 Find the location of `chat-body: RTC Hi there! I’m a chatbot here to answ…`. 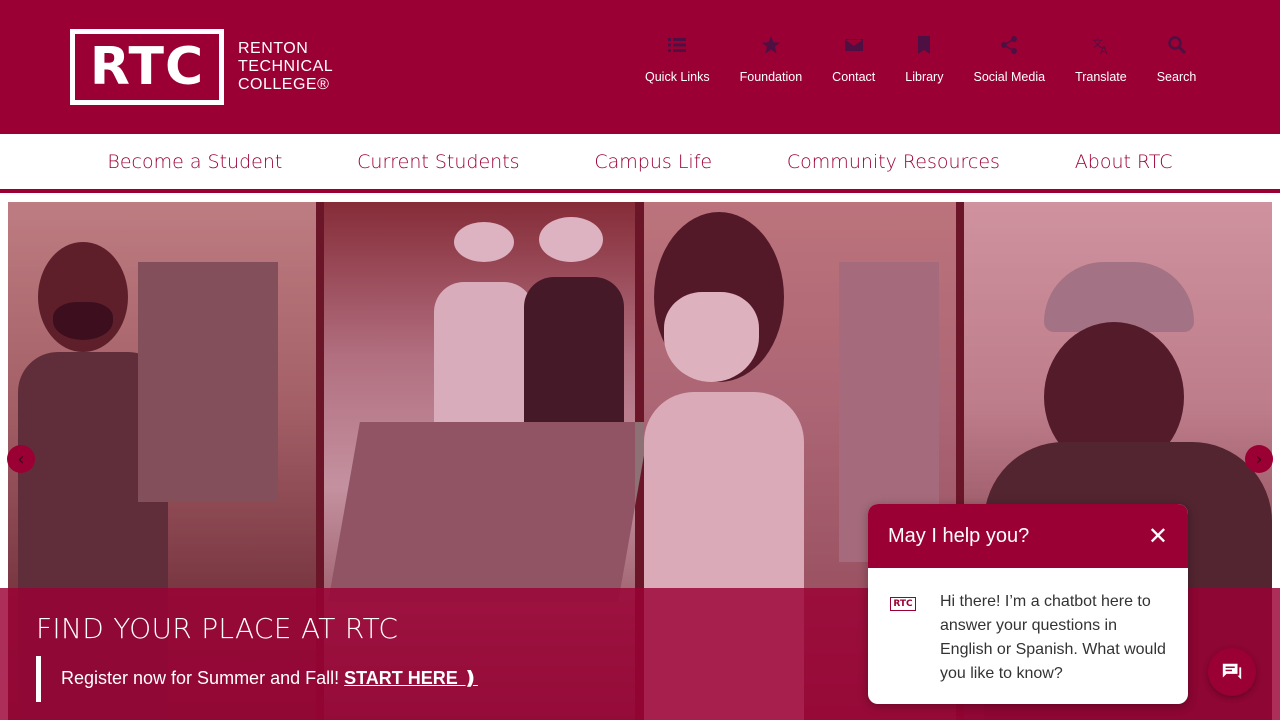

chat-body: RTC Hi there! I’m a chatbot here to answ… is located at coordinates (1028, 627).